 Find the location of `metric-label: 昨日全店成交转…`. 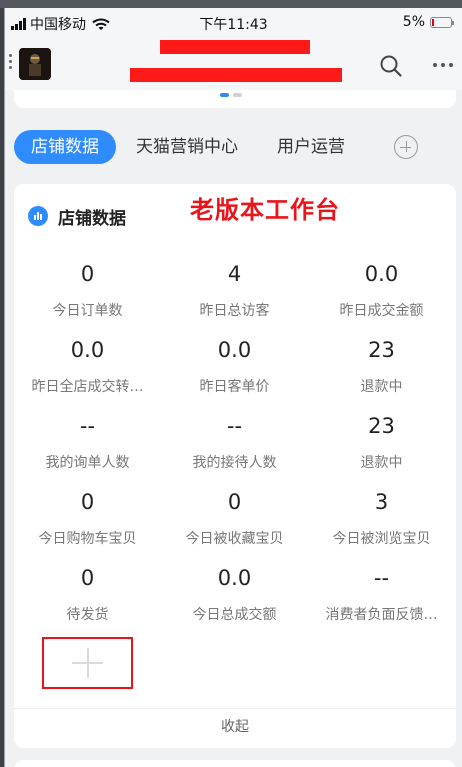

metric-label: 昨日全店成交转… is located at coordinates (87, 387).